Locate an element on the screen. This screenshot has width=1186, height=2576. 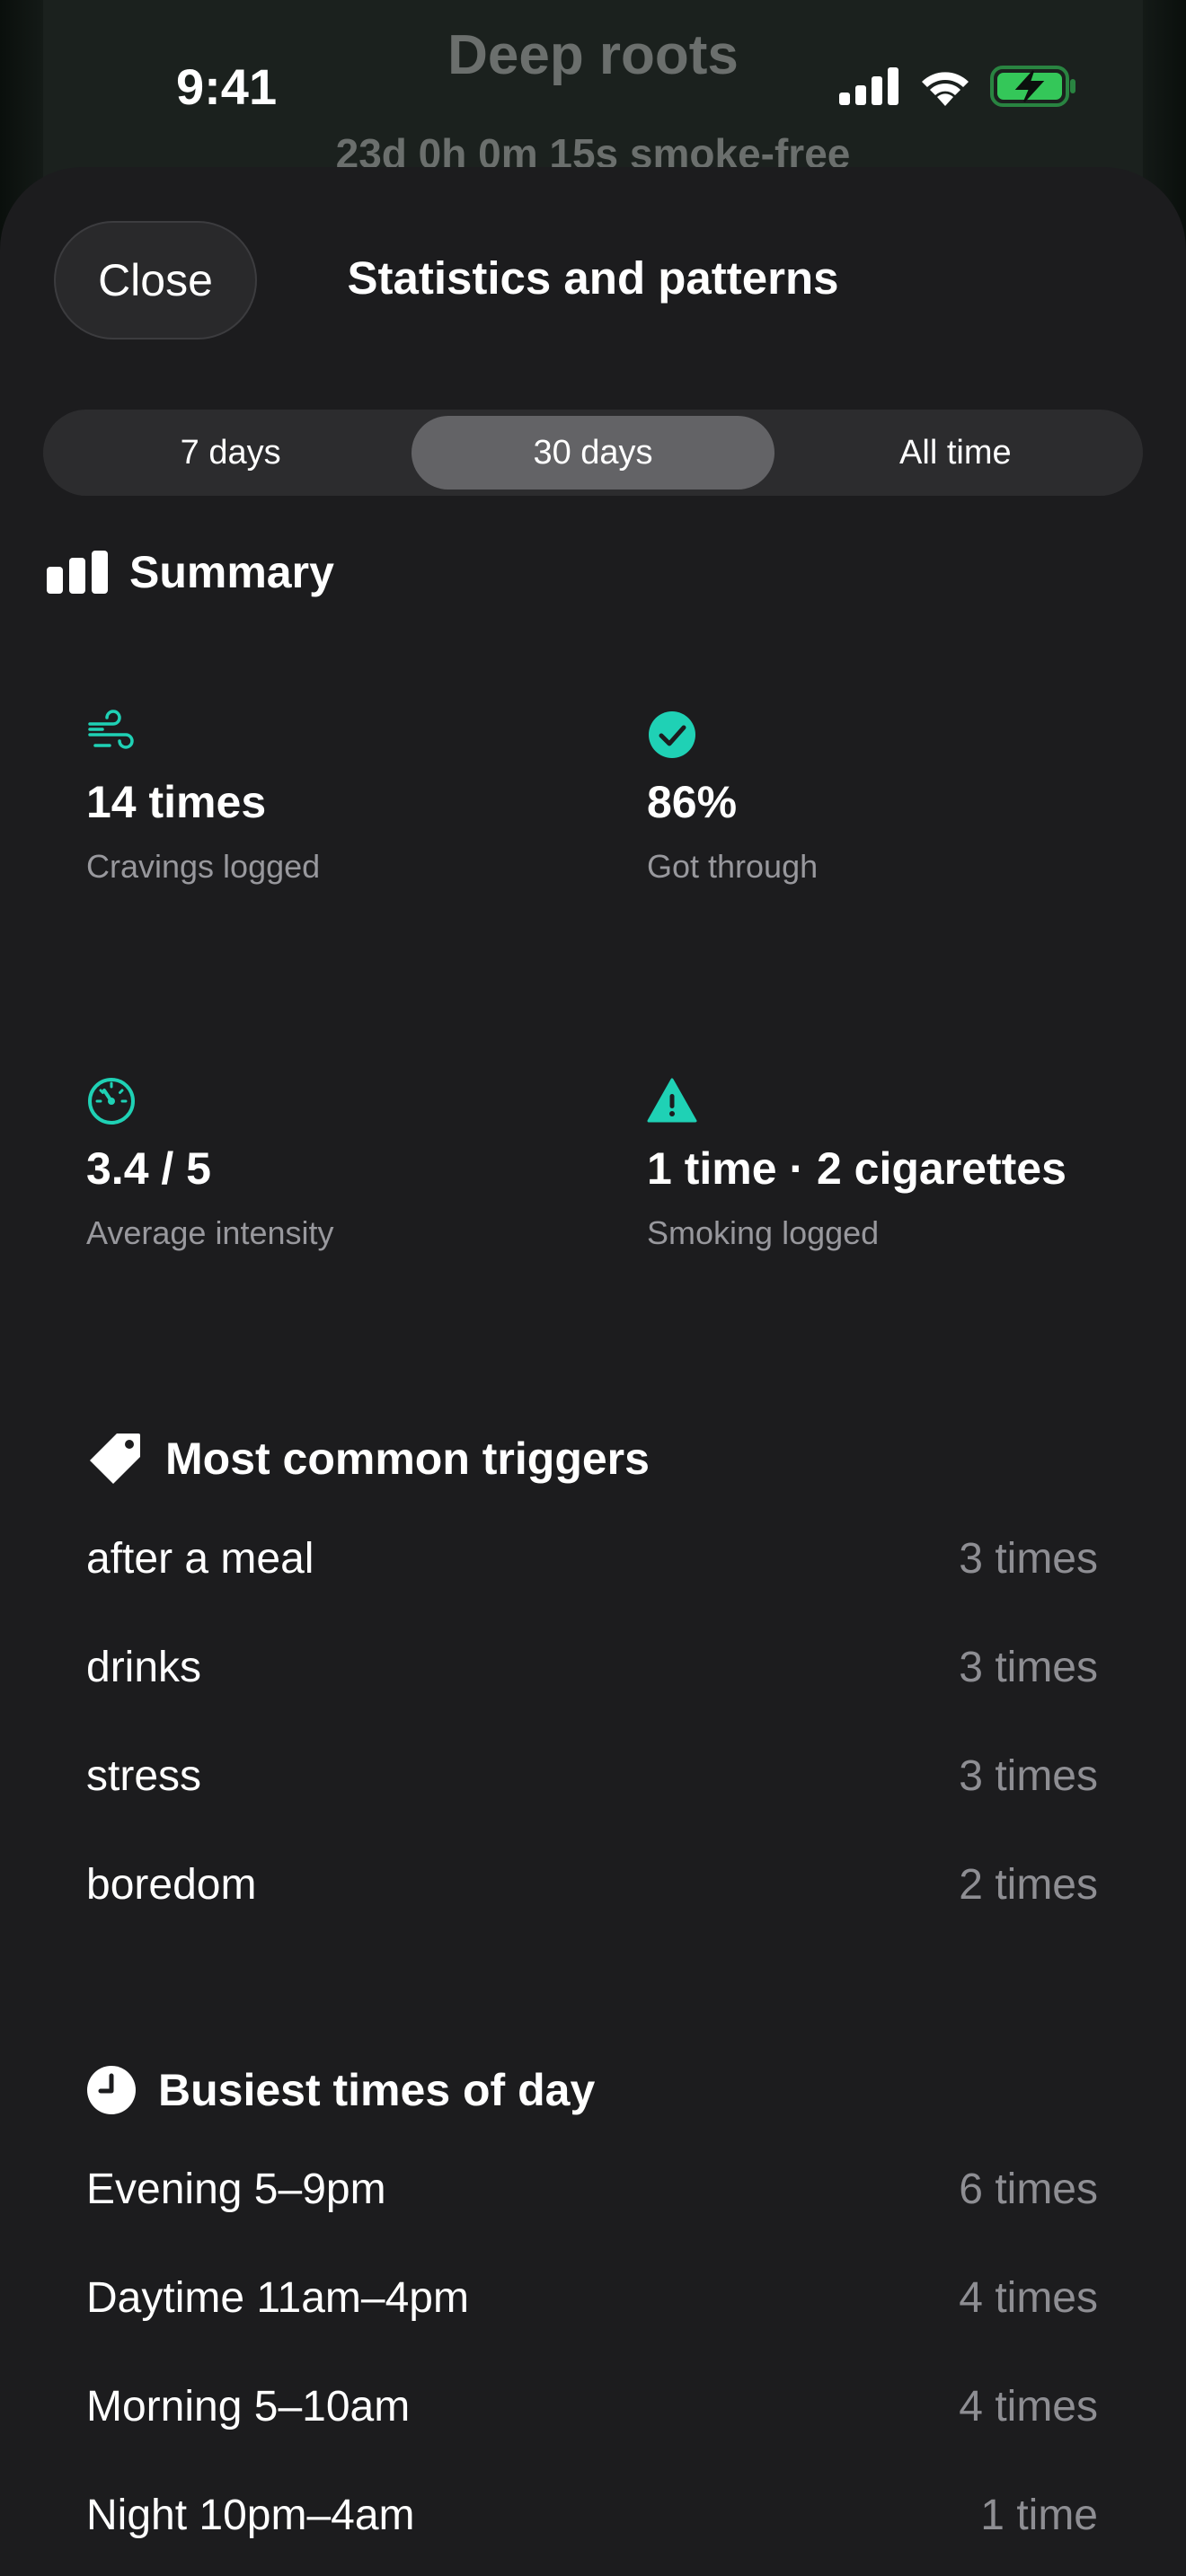
tag-icon is located at coordinates (115, 1459).